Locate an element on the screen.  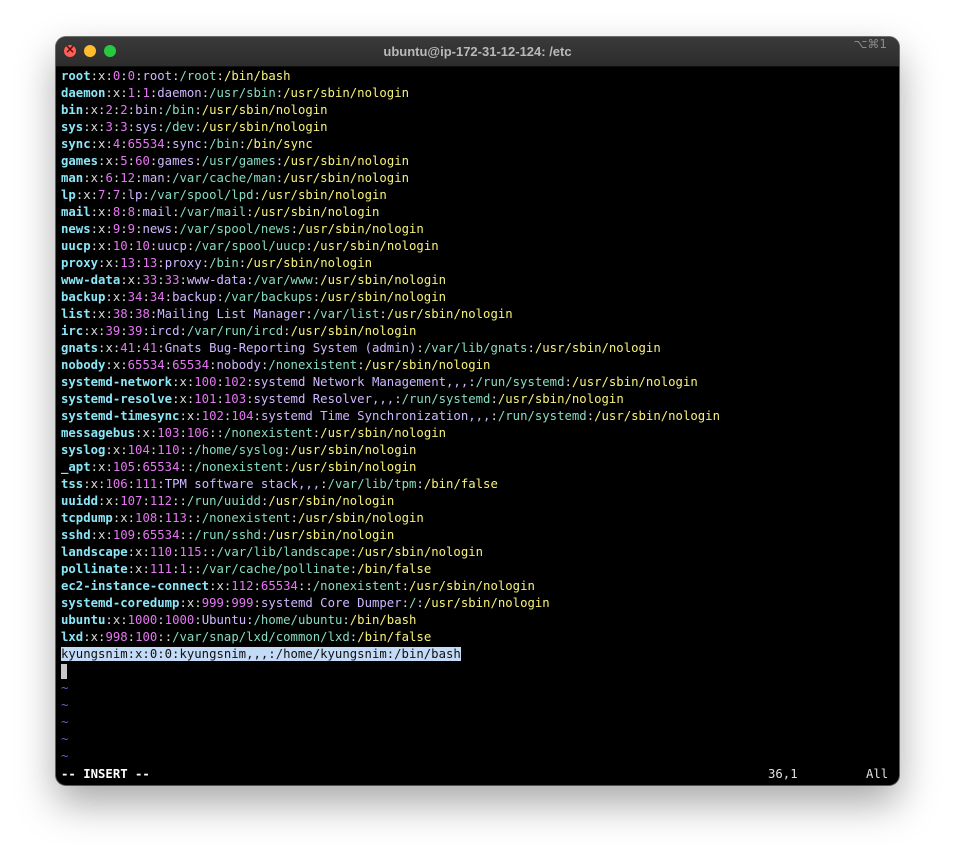
field-username: proxy is located at coordinates (80, 263).